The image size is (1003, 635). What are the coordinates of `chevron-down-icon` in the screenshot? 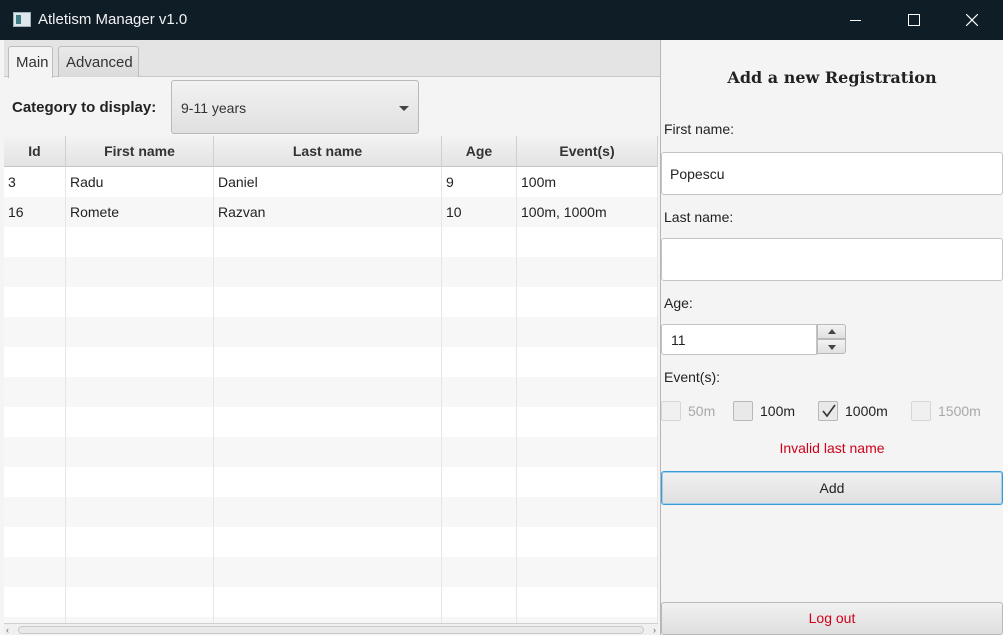 It's located at (404, 108).